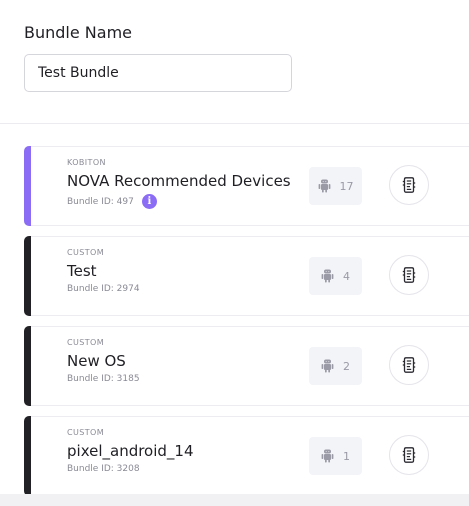 This screenshot has height=506, width=469. I want to click on bundle-type: KOBITON, so click(86, 162).